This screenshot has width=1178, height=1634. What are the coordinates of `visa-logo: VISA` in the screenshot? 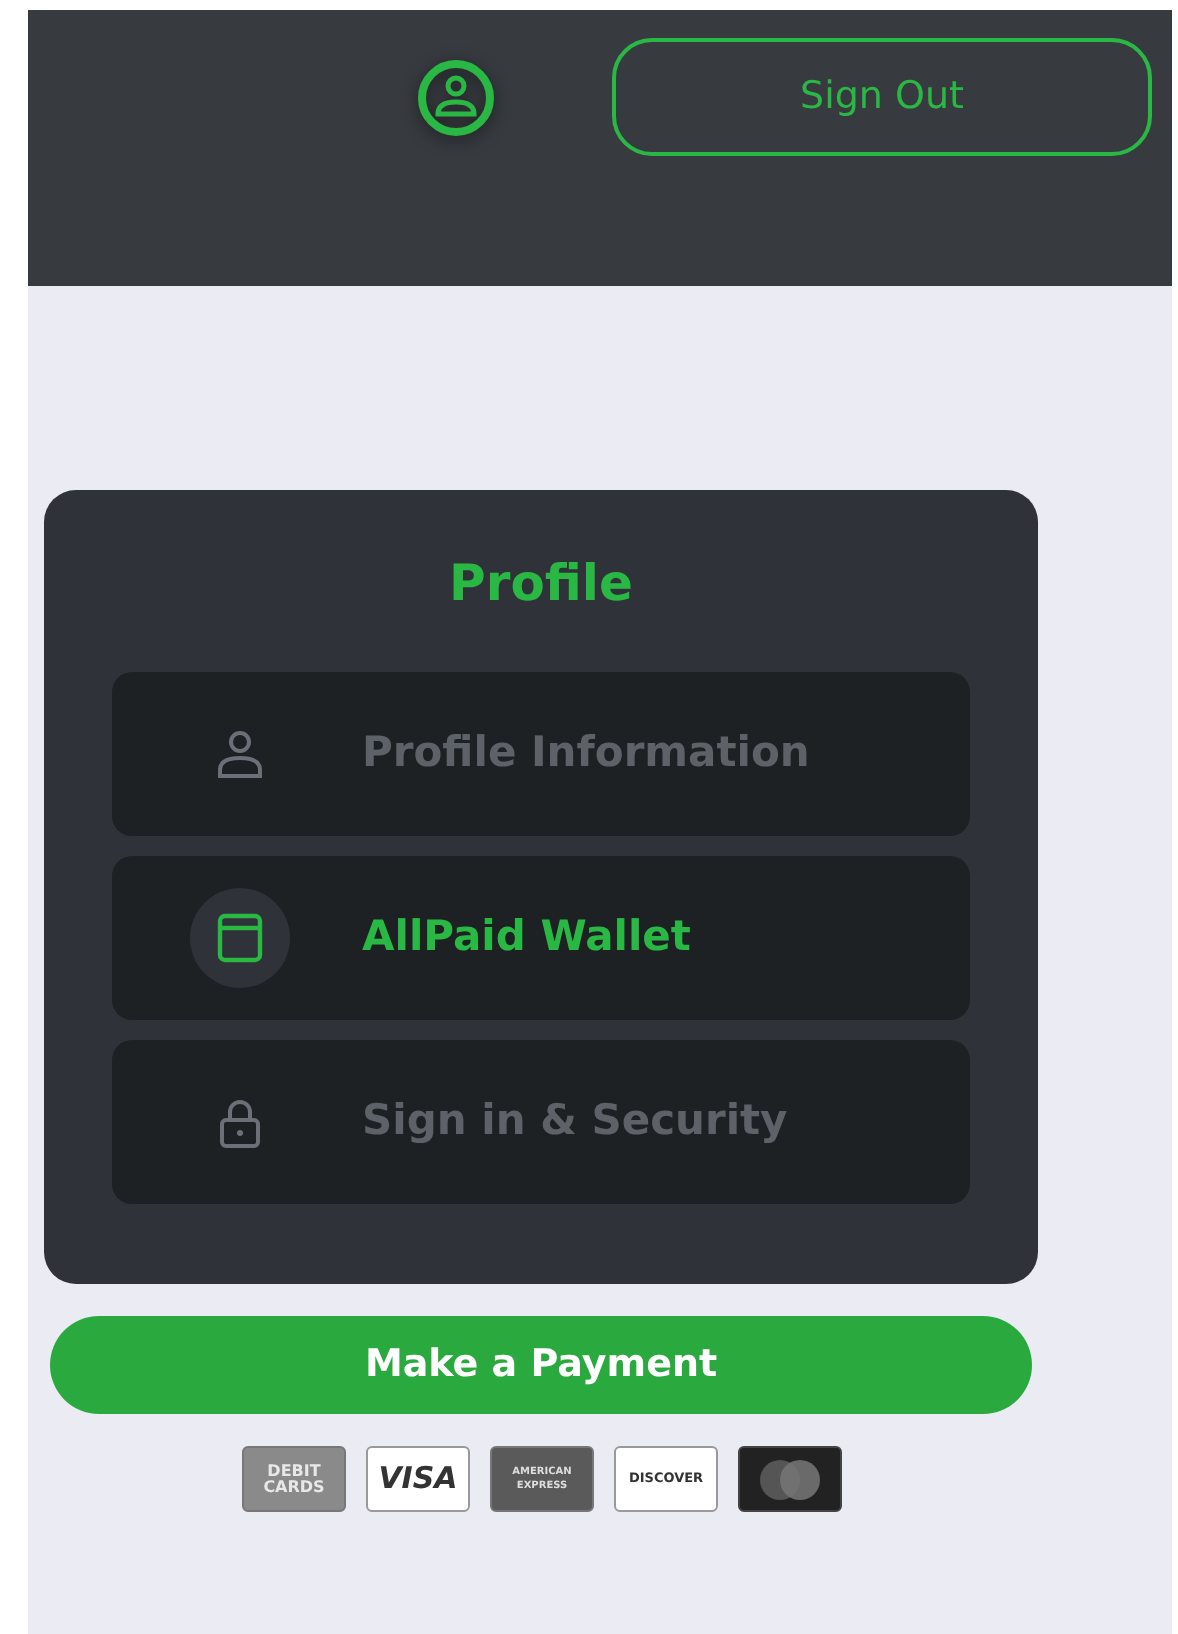 It's located at (418, 1479).